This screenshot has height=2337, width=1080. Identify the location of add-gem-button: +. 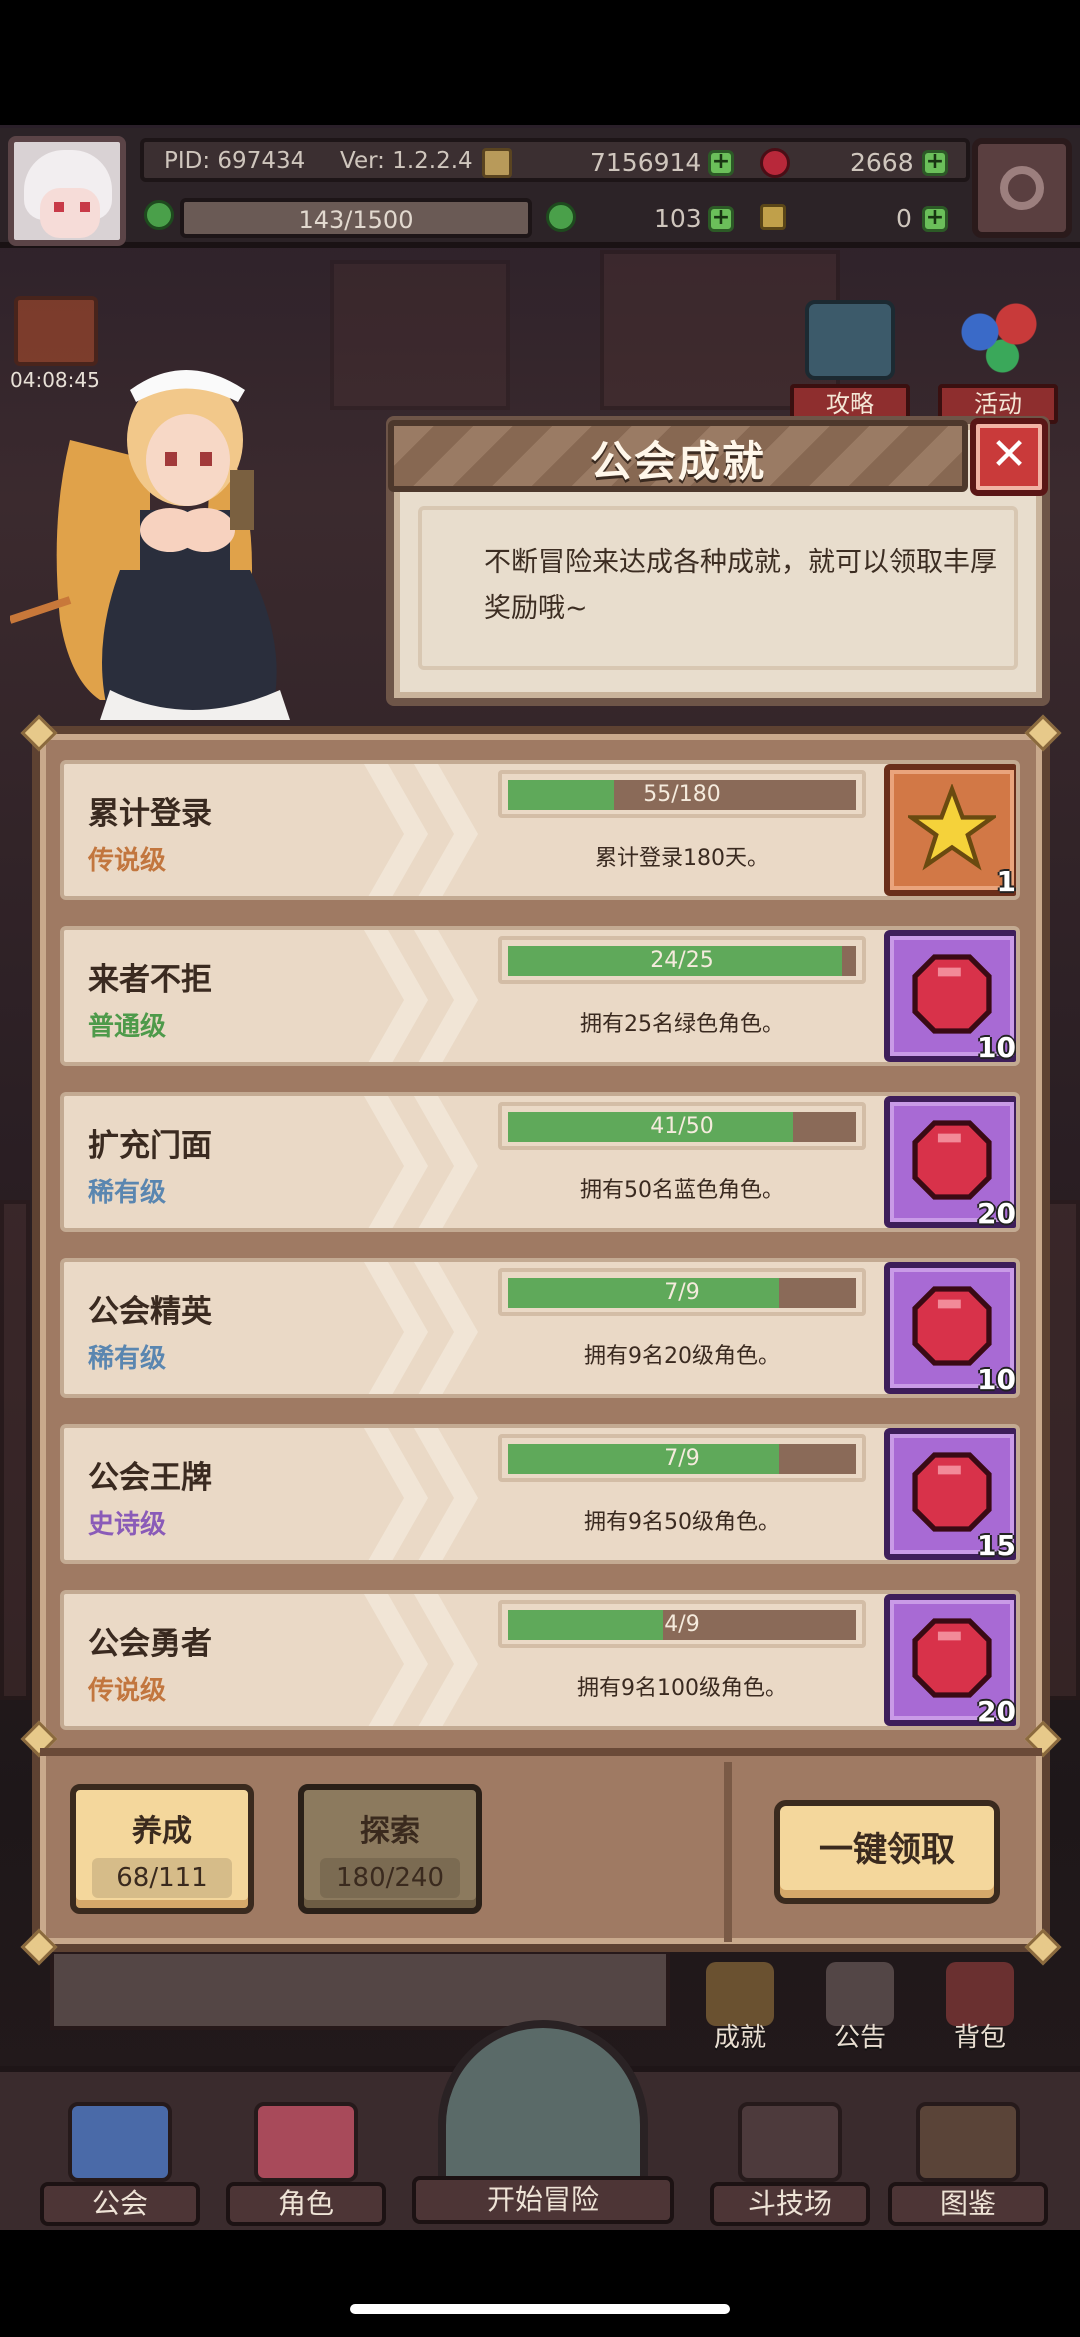
(935, 163).